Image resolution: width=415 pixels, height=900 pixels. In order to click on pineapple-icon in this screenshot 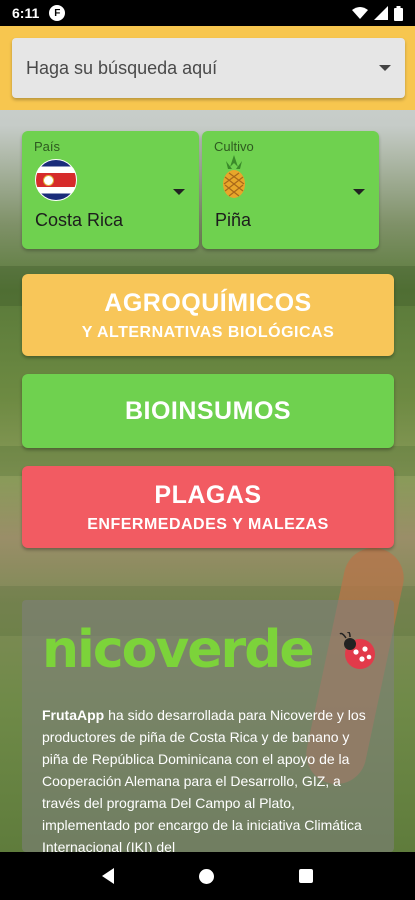, I will do `click(234, 176)`.